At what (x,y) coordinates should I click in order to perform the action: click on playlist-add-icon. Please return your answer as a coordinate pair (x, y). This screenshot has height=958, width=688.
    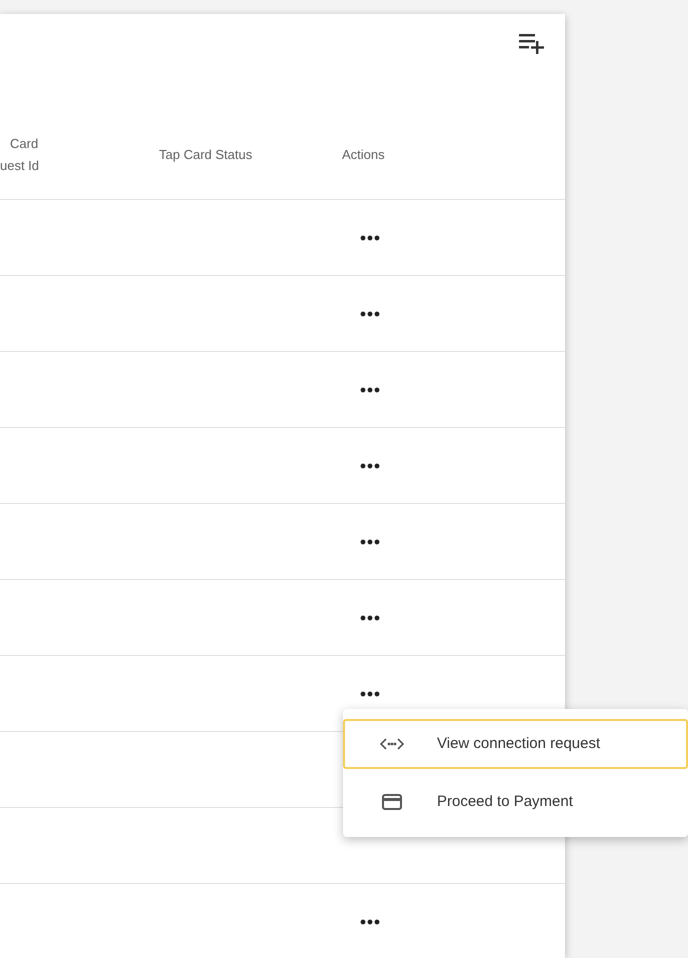
    Looking at the image, I should click on (532, 43).